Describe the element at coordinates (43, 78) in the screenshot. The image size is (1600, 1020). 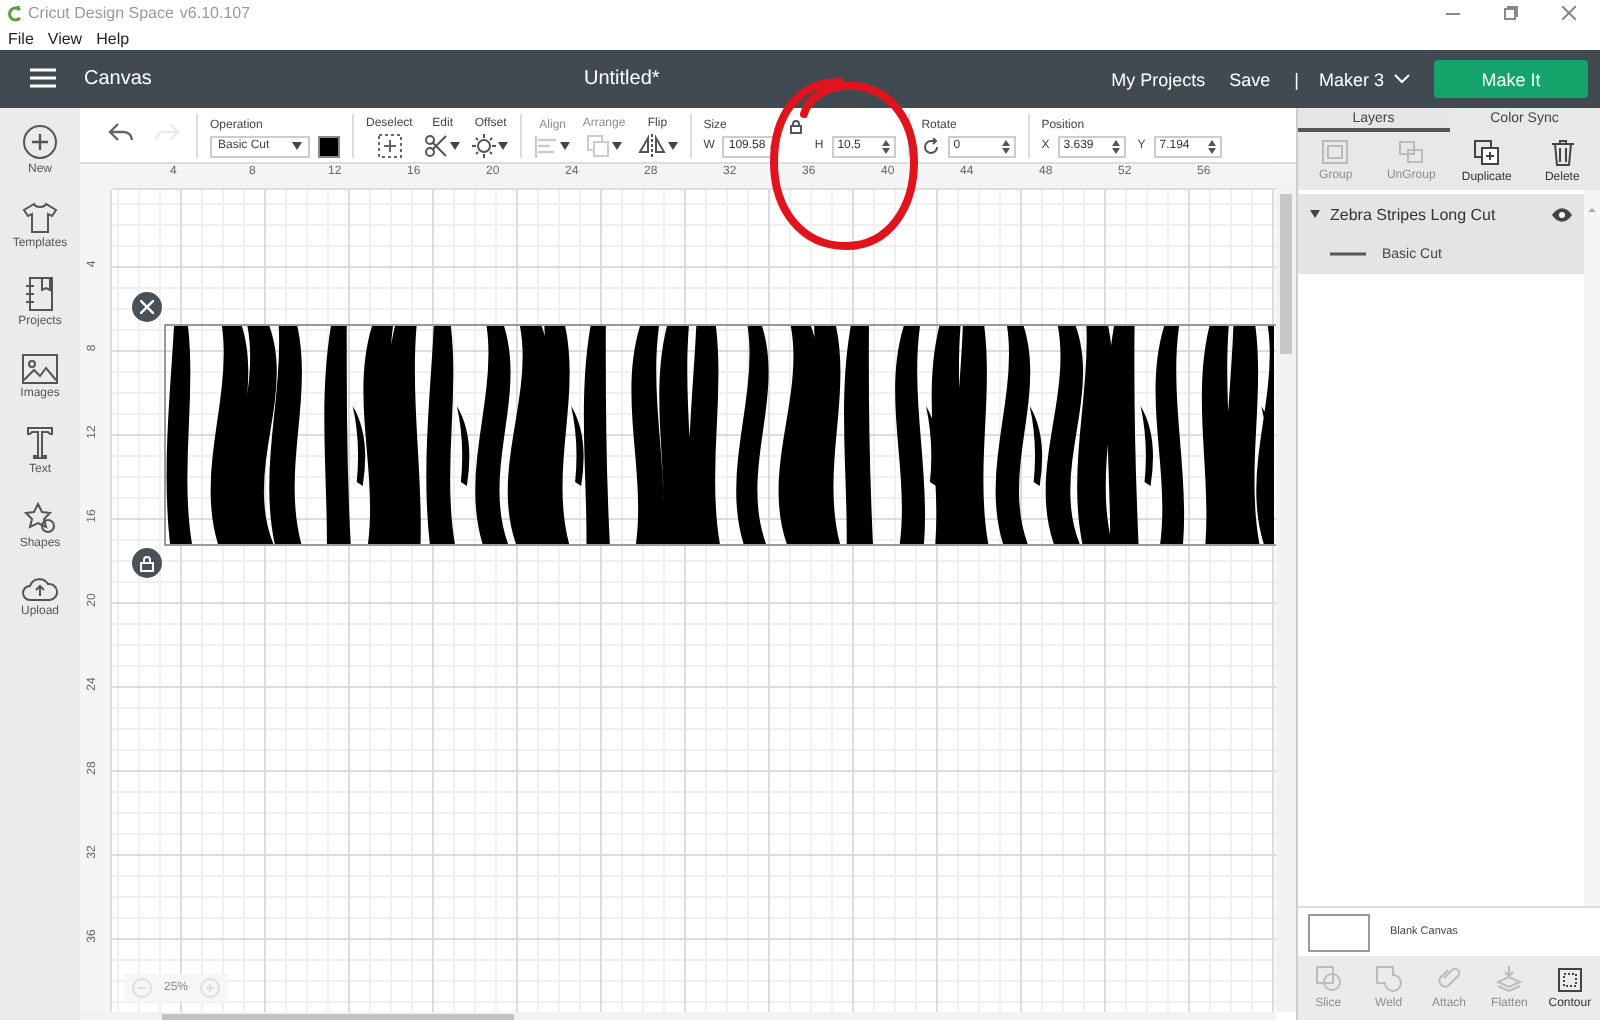
I see `menu-icon` at that location.